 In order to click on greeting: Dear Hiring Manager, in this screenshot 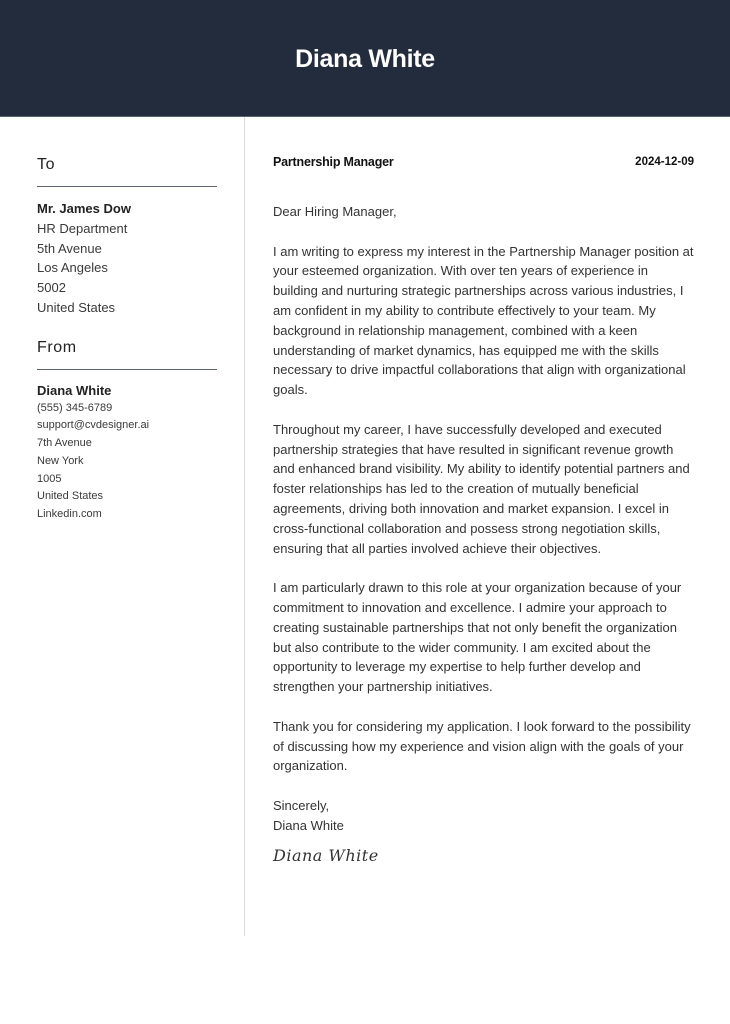, I will do `click(335, 211)`.